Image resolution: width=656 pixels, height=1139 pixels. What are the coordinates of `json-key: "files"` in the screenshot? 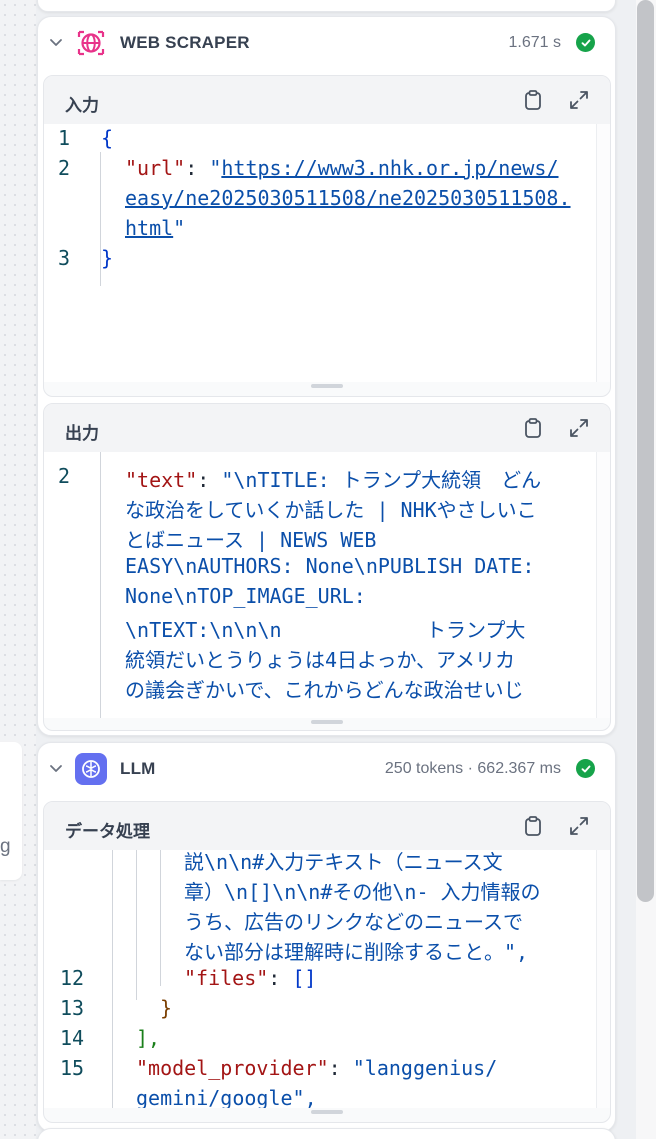 It's located at (226, 978).